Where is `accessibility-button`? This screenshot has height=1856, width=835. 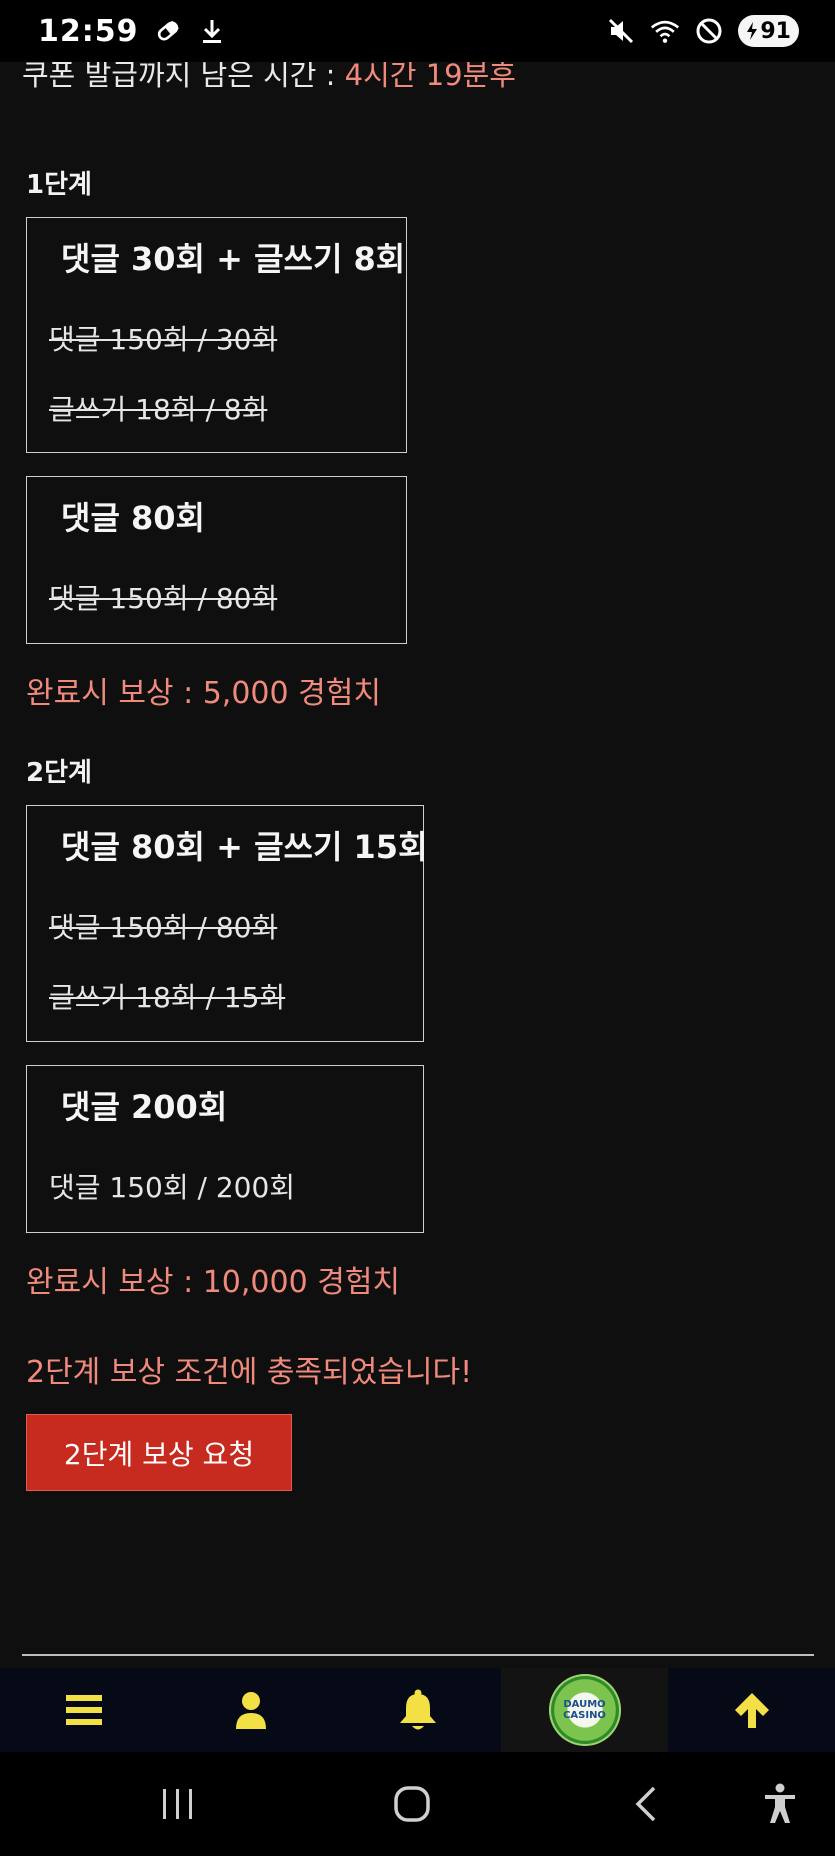
accessibility-button is located at coordinates (780, 1804).